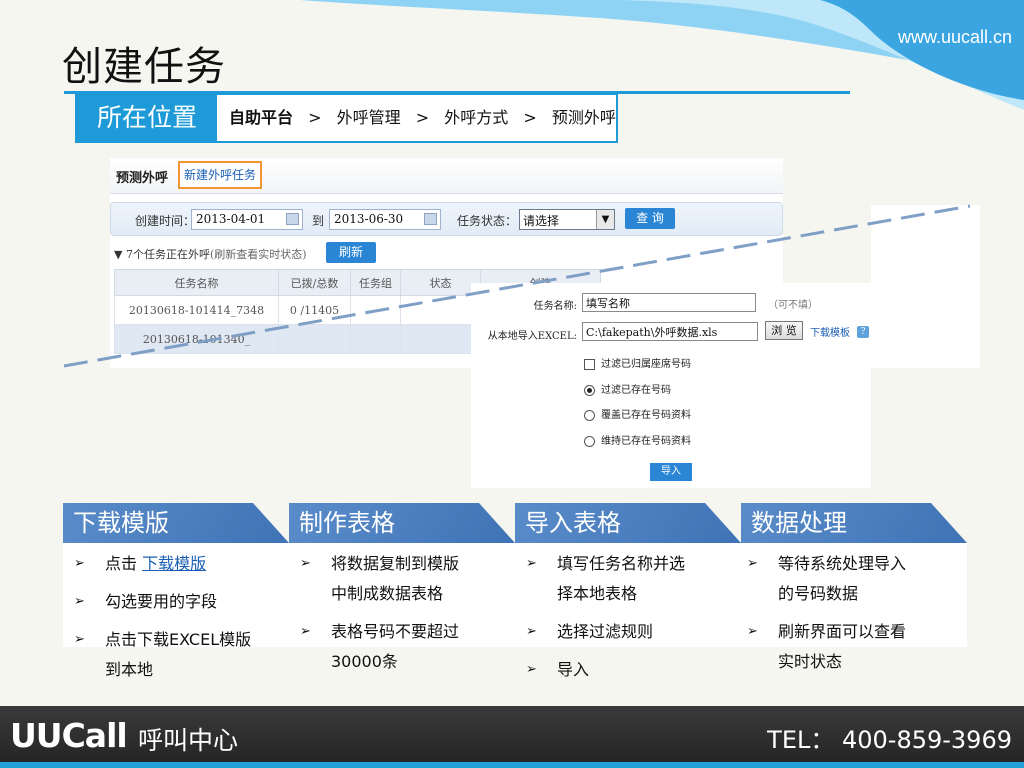 This screenshot has width=1024, height=768. What do you see at coordinates (512, 734) in the screenshot?
I see `footer-bar: UUCall 呼叫中心 TEL： 400-859-3969` at bounding box center [512, 734].